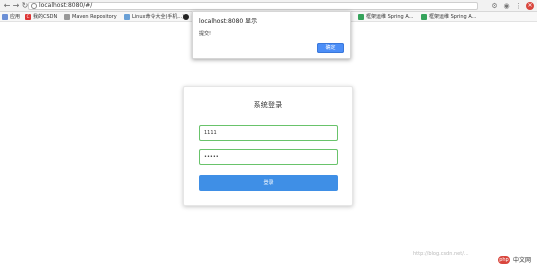  I want to click on alert-ok-button: 确定, so click(330, 48).